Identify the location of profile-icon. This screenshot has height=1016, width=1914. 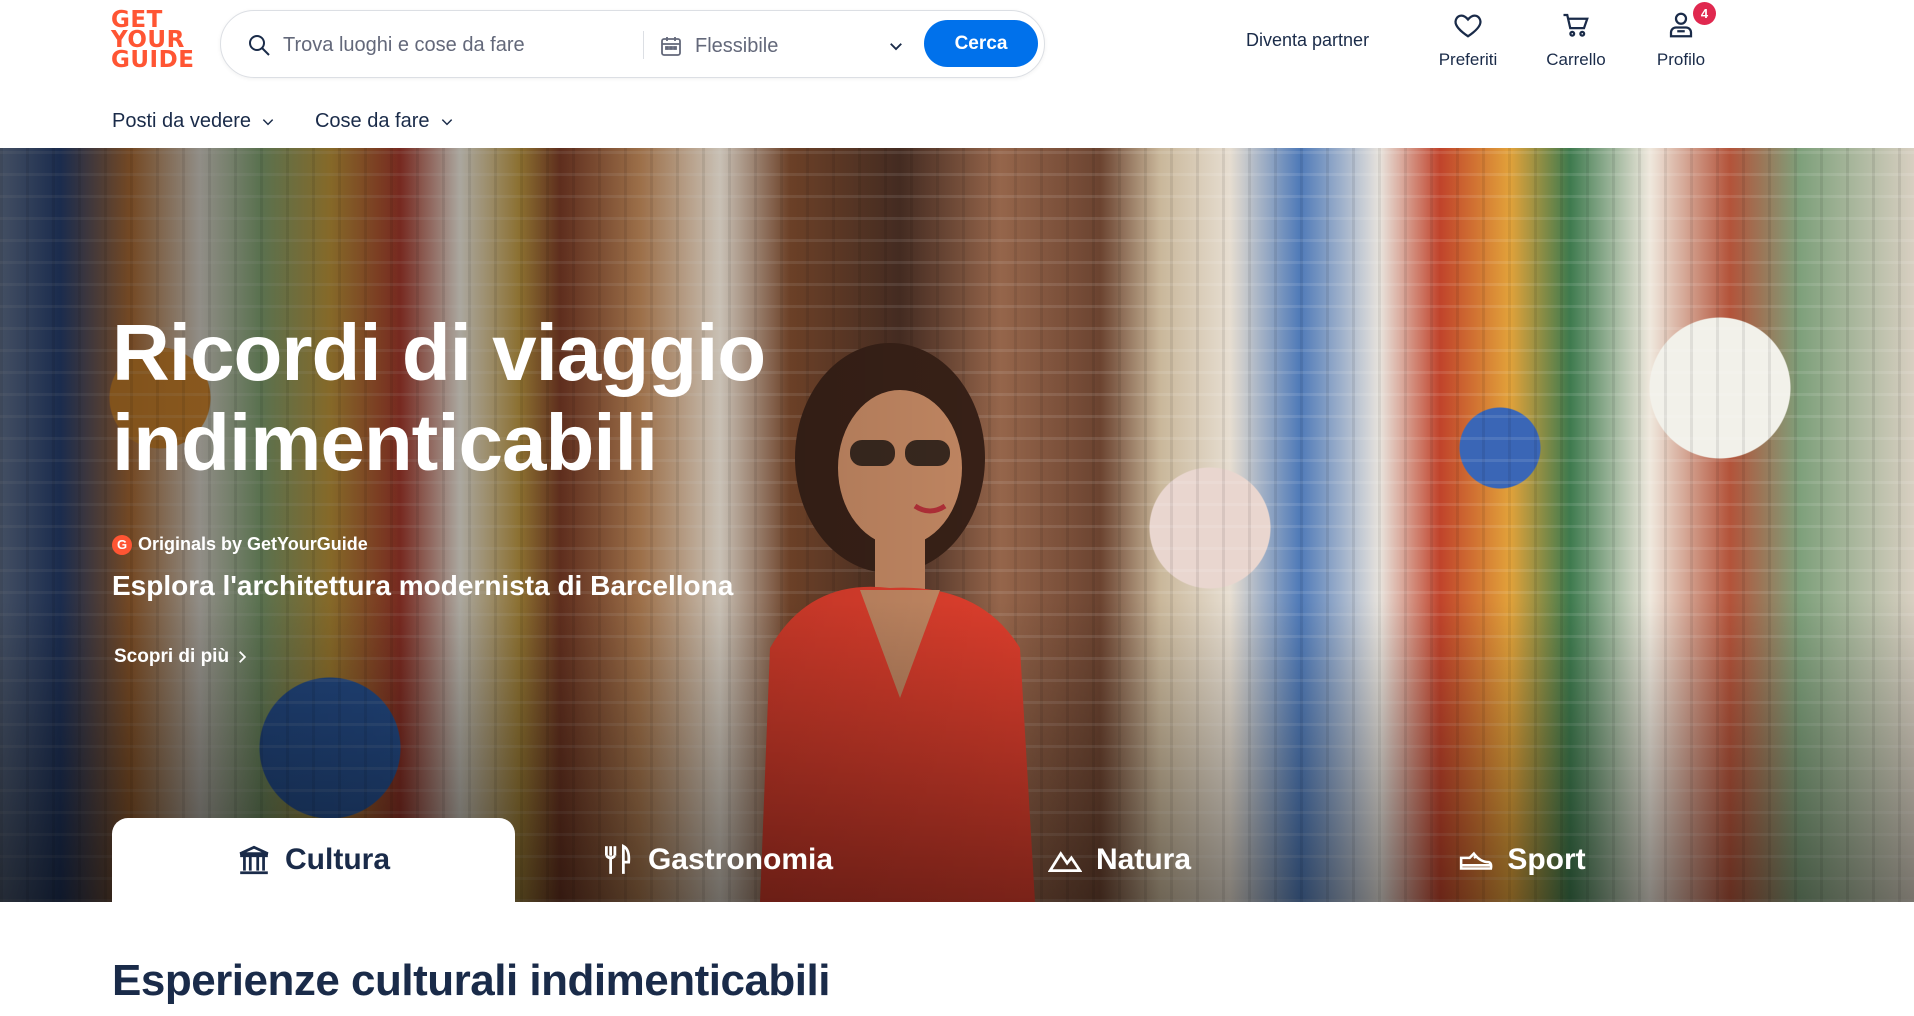
(1681, 25).